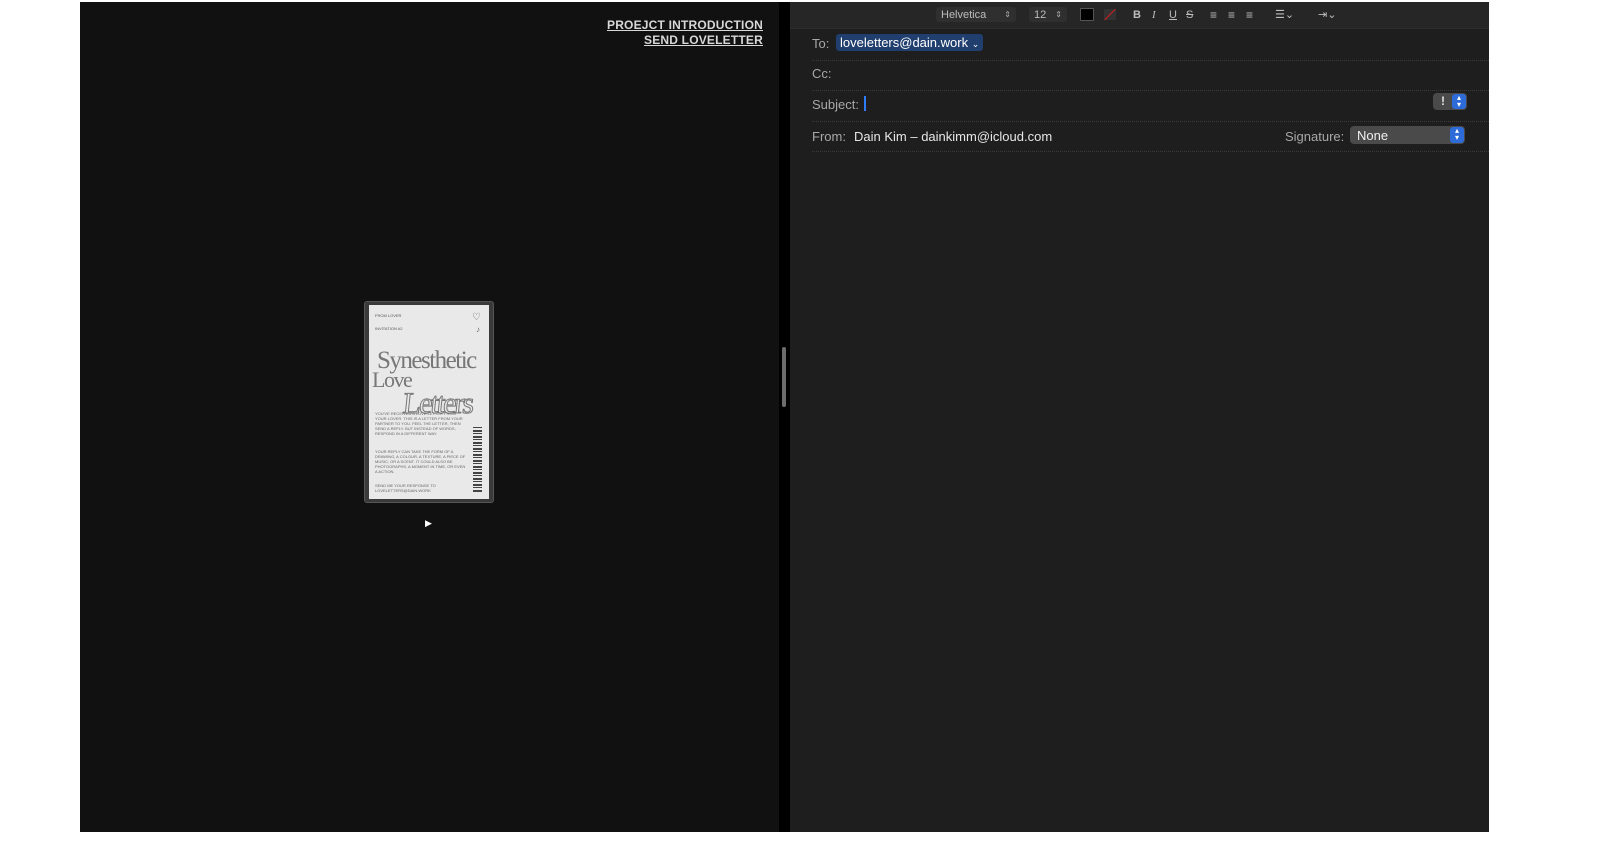  What do you see at coordinates (1315, 136) in the screenshot?
I see `signature-label: Signature:` at bounding box center [1315, 136].